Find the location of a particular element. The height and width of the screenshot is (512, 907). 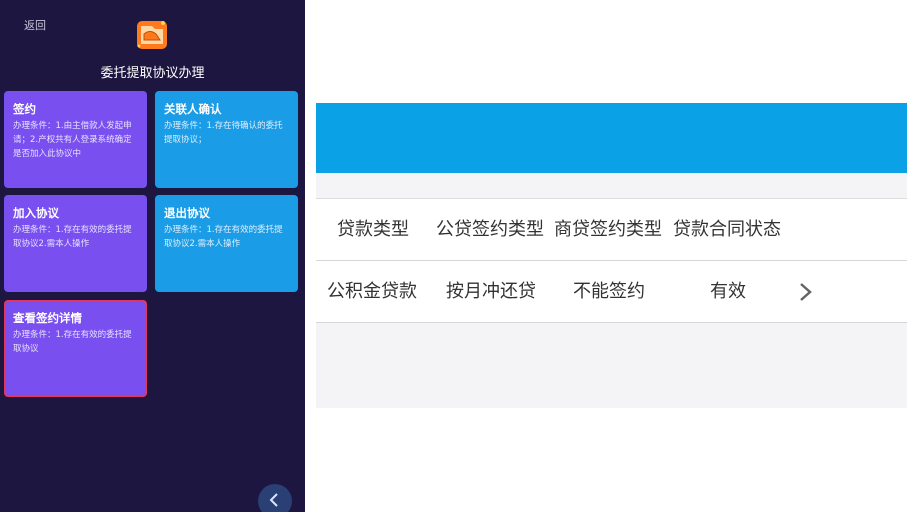

card-view-sign-details: 查看签约详情 办理条件：1.存在有效的委托提 取协议 is located at coordinates (75, 348).